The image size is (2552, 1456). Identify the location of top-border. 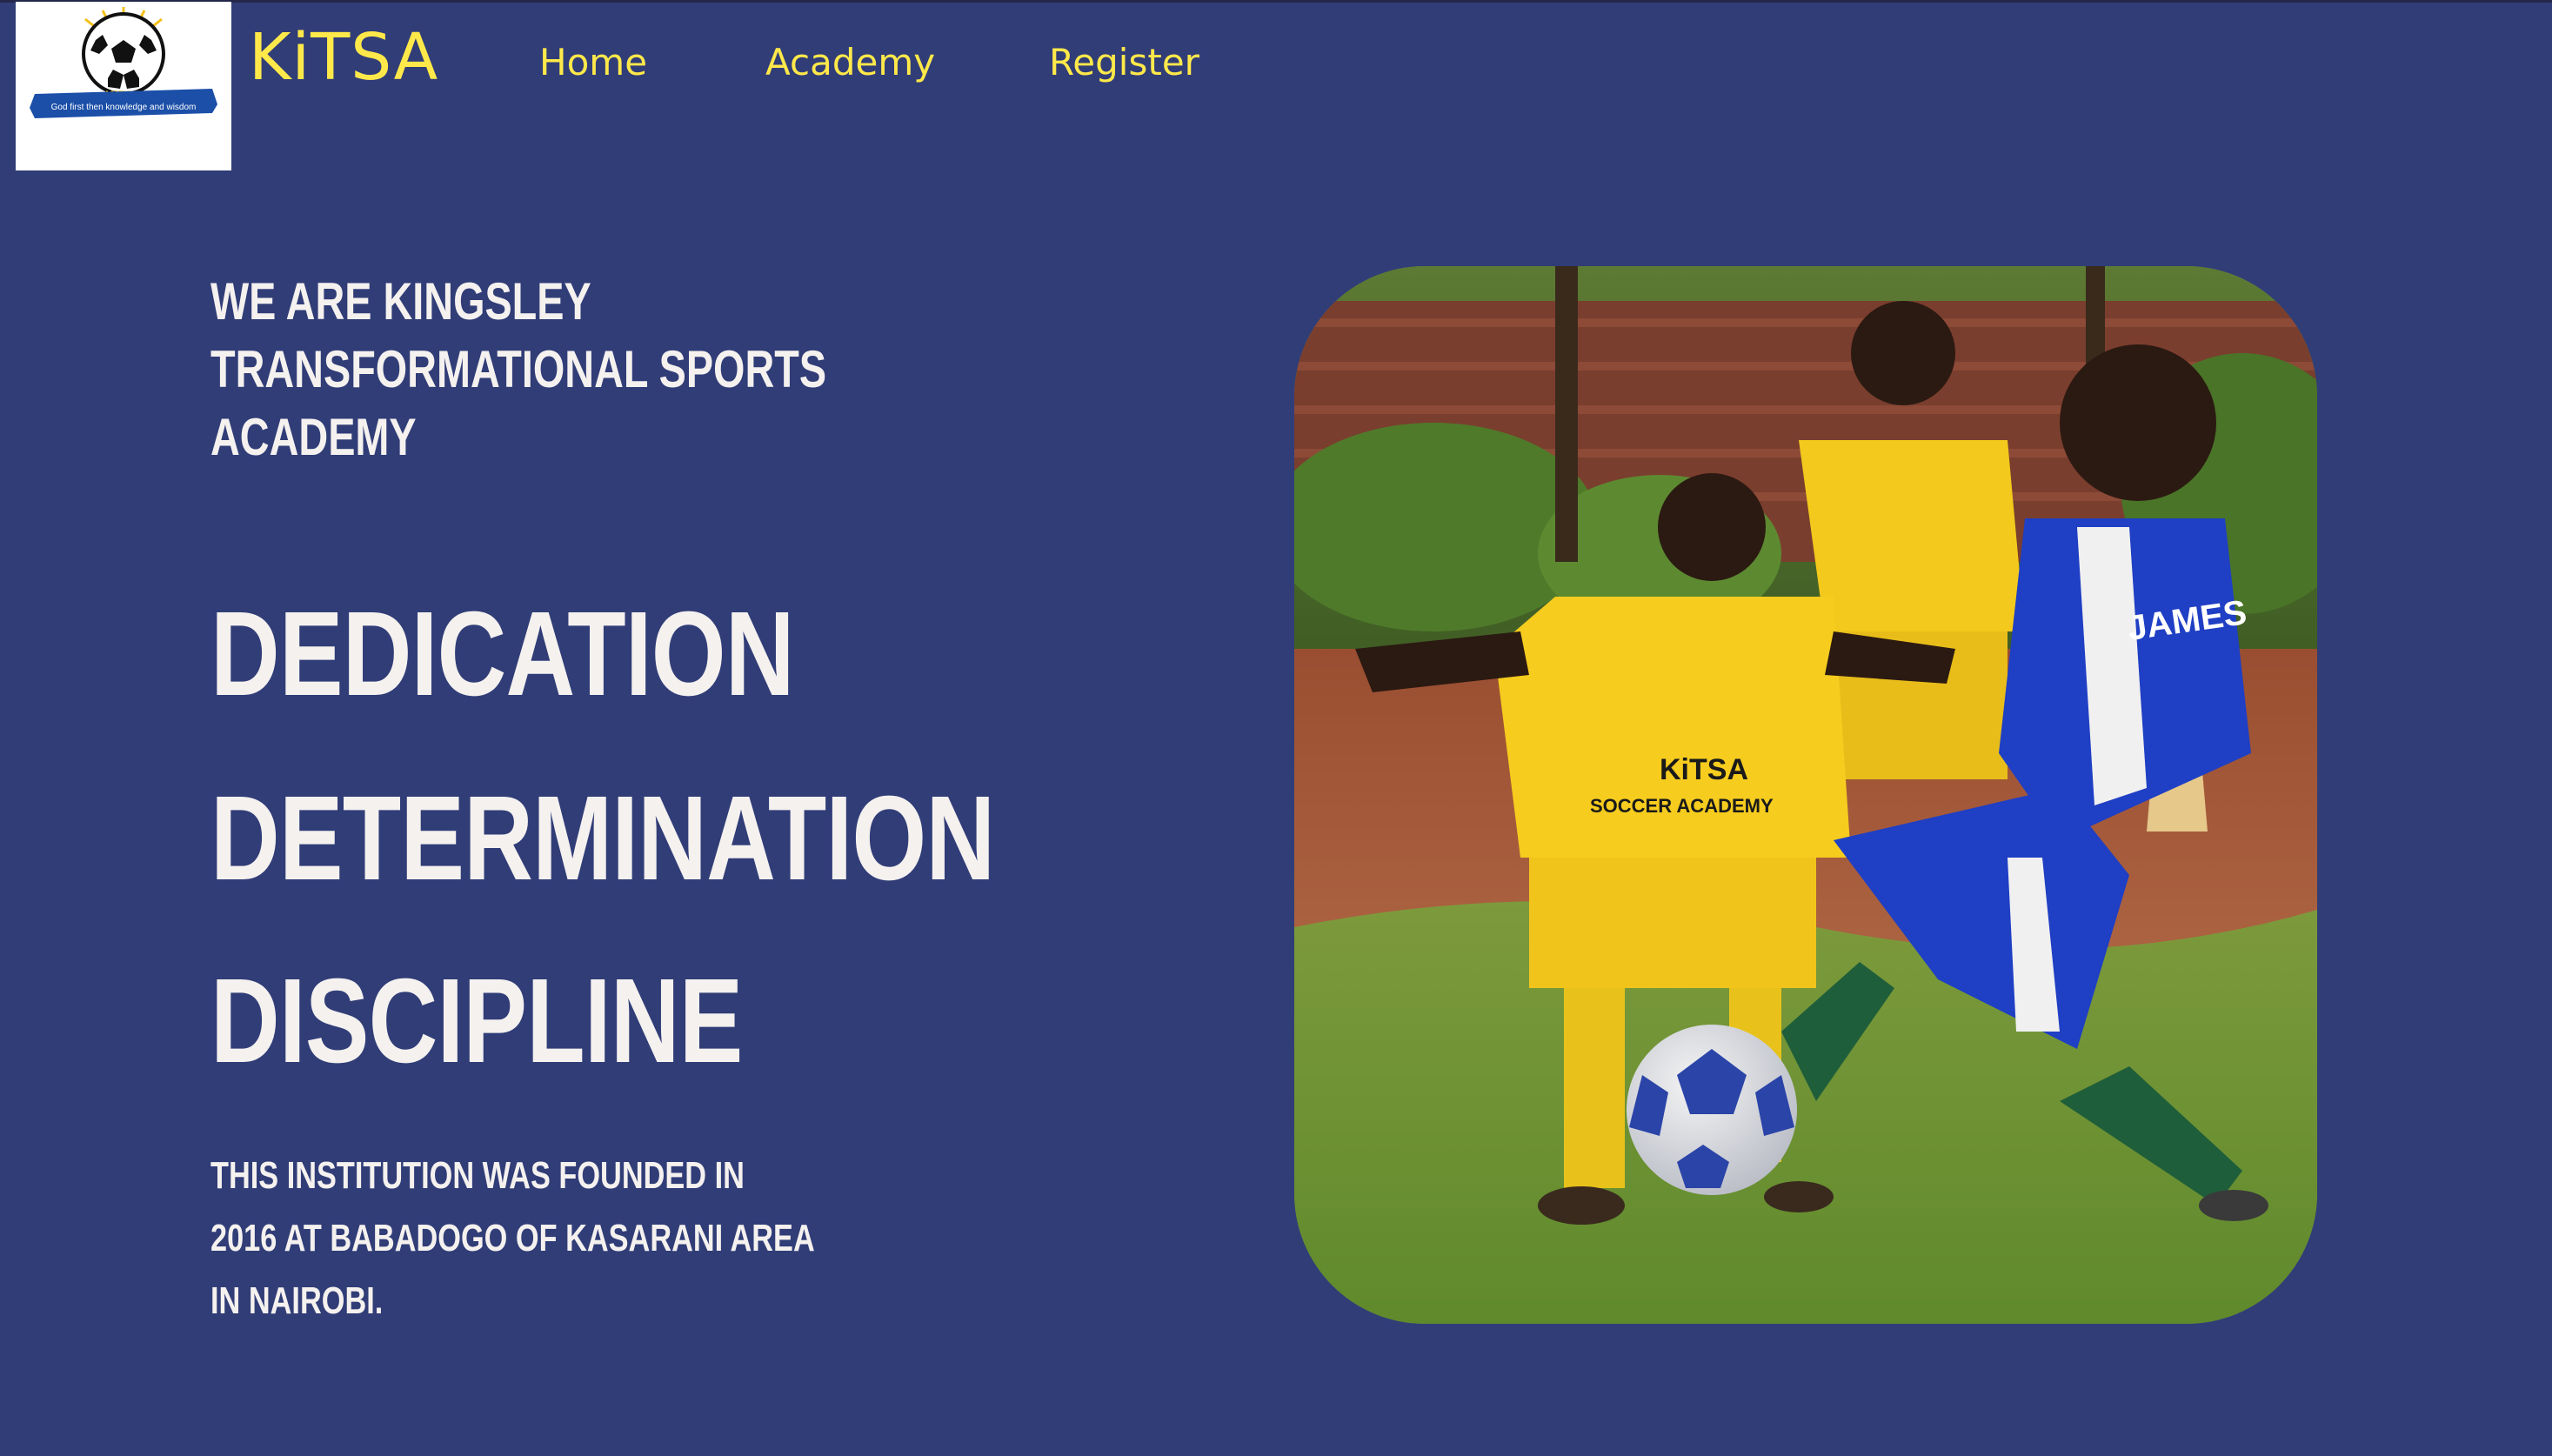
(1276, 1).